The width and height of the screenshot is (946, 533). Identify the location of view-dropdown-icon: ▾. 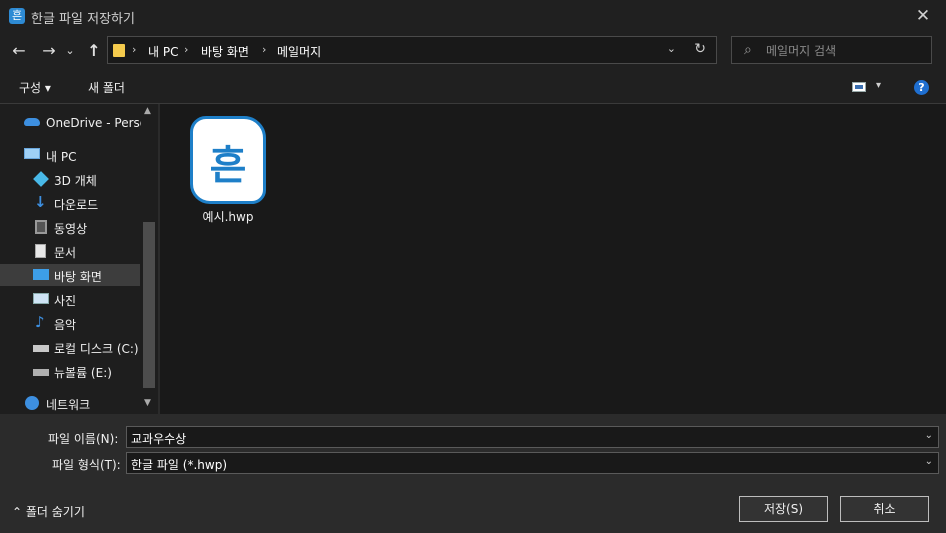
(878, 85).